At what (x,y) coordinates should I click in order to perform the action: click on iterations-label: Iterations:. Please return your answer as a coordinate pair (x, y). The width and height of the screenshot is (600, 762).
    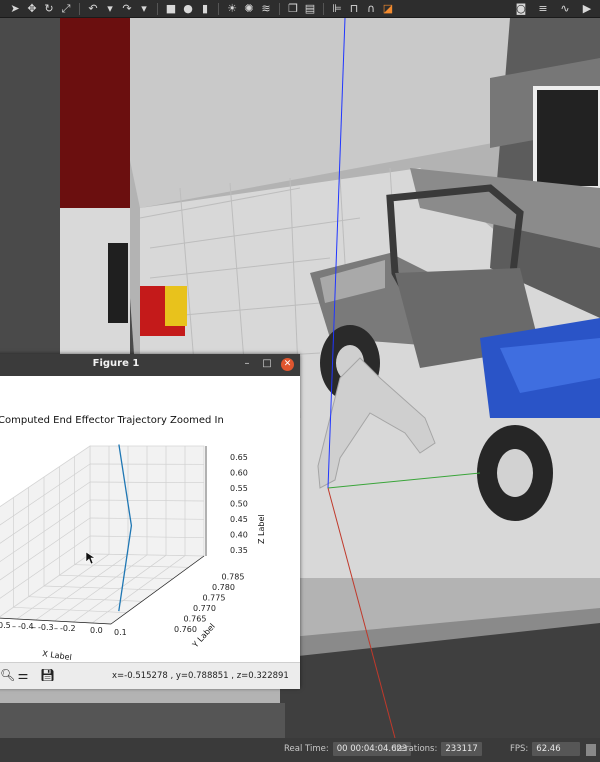
    Looking at the image, I should click on (416, 749).